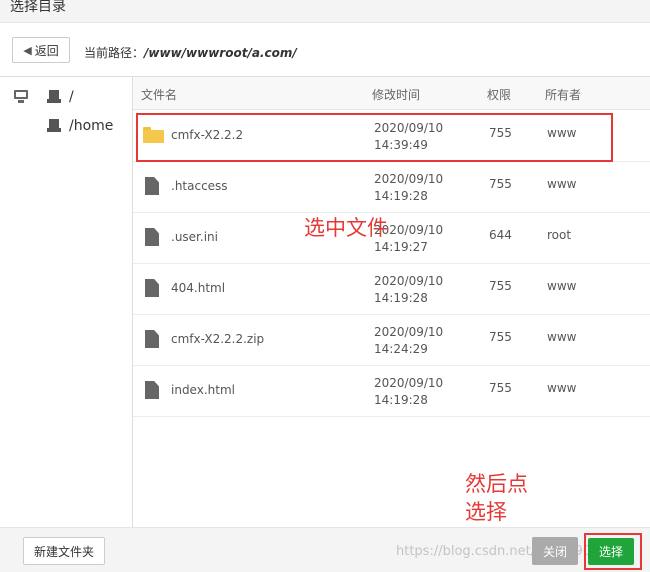  I want to click on tree-item-home: /home, so click(80, 126).